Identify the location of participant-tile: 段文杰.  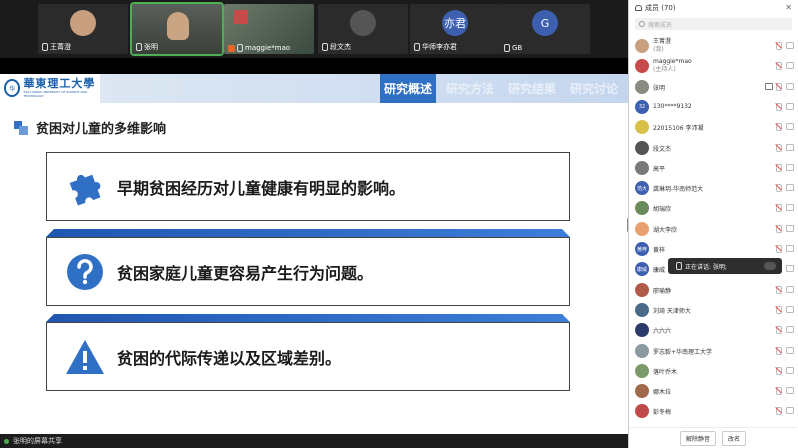
(363, 29).